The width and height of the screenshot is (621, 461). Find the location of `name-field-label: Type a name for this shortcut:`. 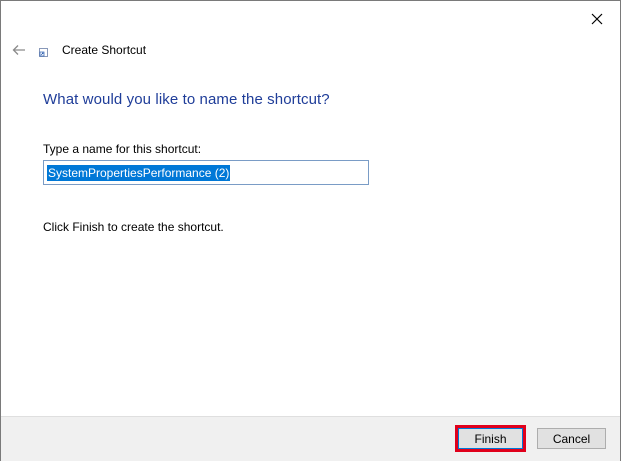

name-field-label: Type a name for this shortcut: is located at coordinates (122, 149).